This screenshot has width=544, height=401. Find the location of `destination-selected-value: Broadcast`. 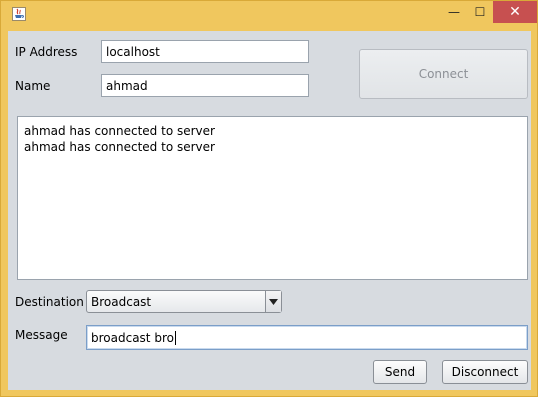

destination-selected-value: Broadcast is located at coordinates (121, 301).